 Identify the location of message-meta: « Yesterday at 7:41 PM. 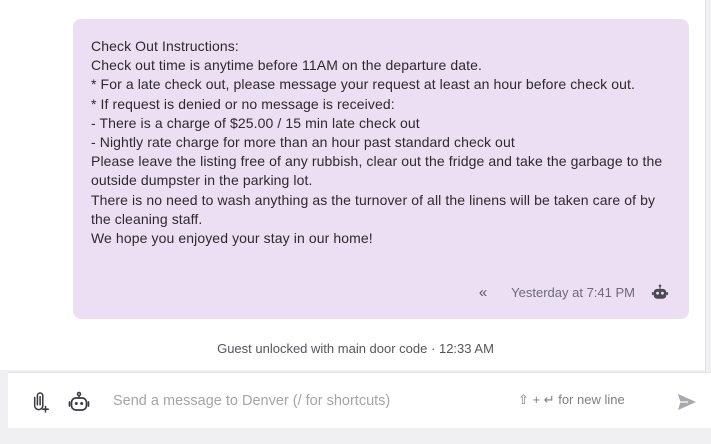
(574, 292).